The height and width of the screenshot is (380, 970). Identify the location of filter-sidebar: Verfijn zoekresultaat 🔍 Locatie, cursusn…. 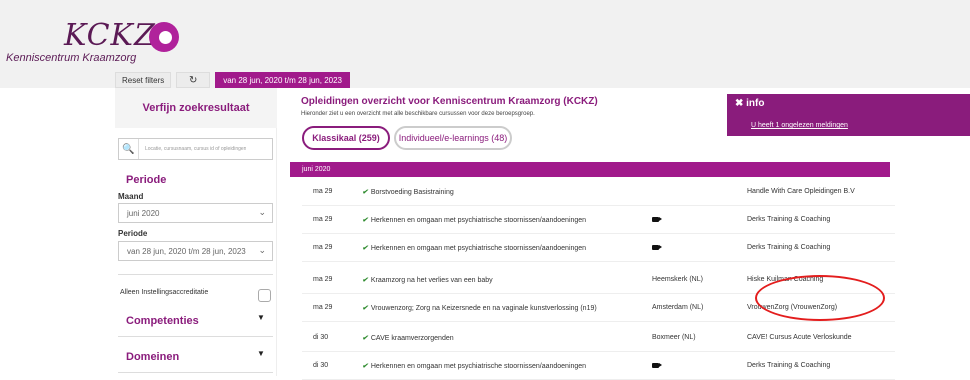
(196, 232).